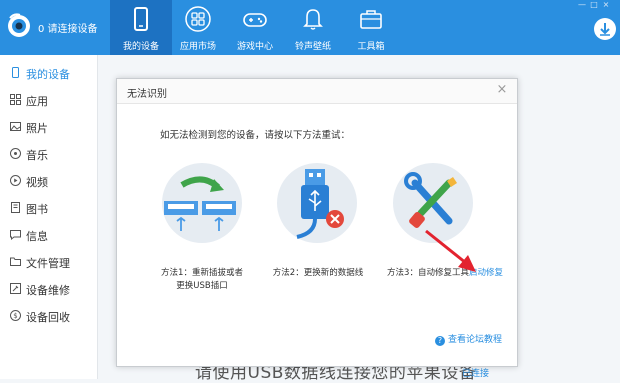 This screenshot has width=620, height=383. I want to click on sidebar-item-label: 文件管理, so click(48, 263).